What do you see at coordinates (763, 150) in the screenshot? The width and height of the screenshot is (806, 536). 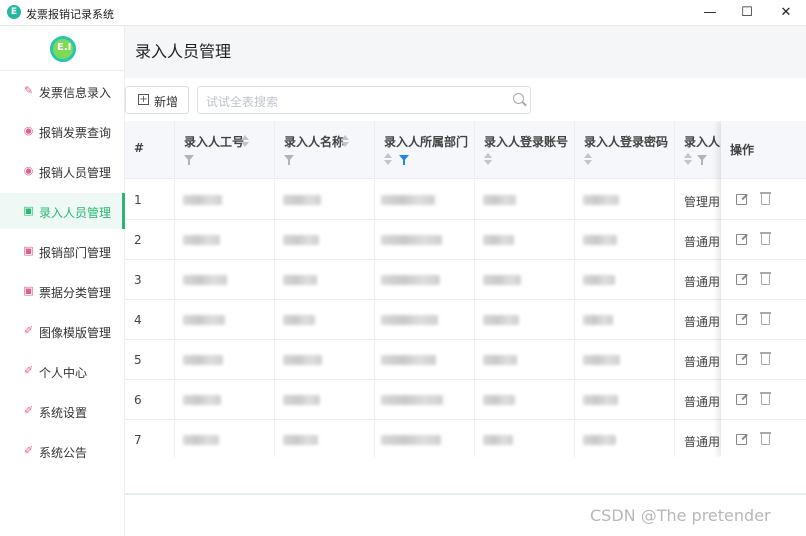 I see `operations-header: 操作` at bounding box center [763, 150].